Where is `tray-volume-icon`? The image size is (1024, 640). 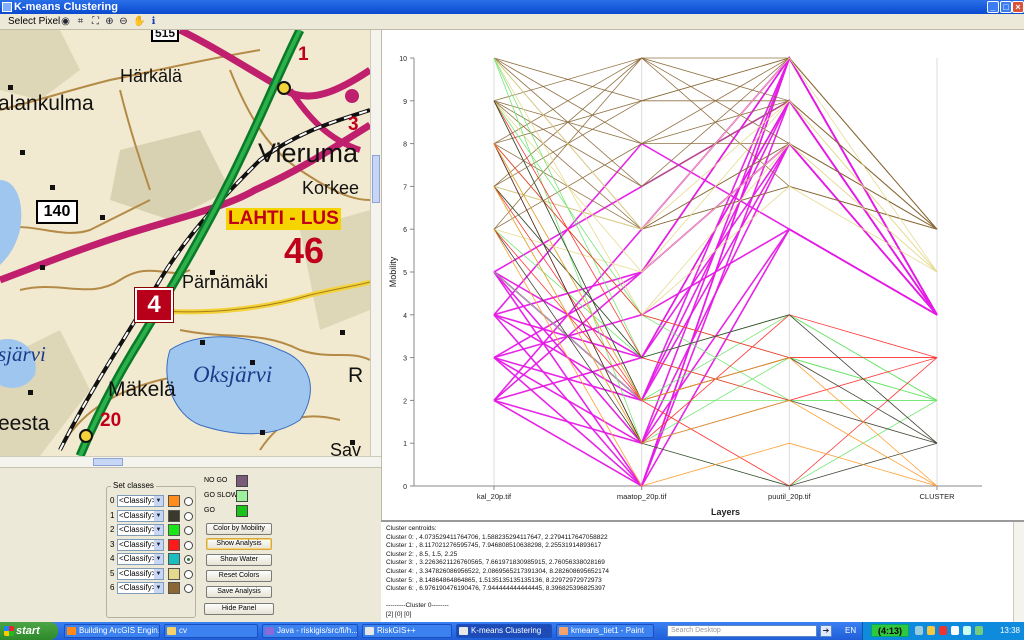
tray-volume-icon is located at coordinates (955, 630).